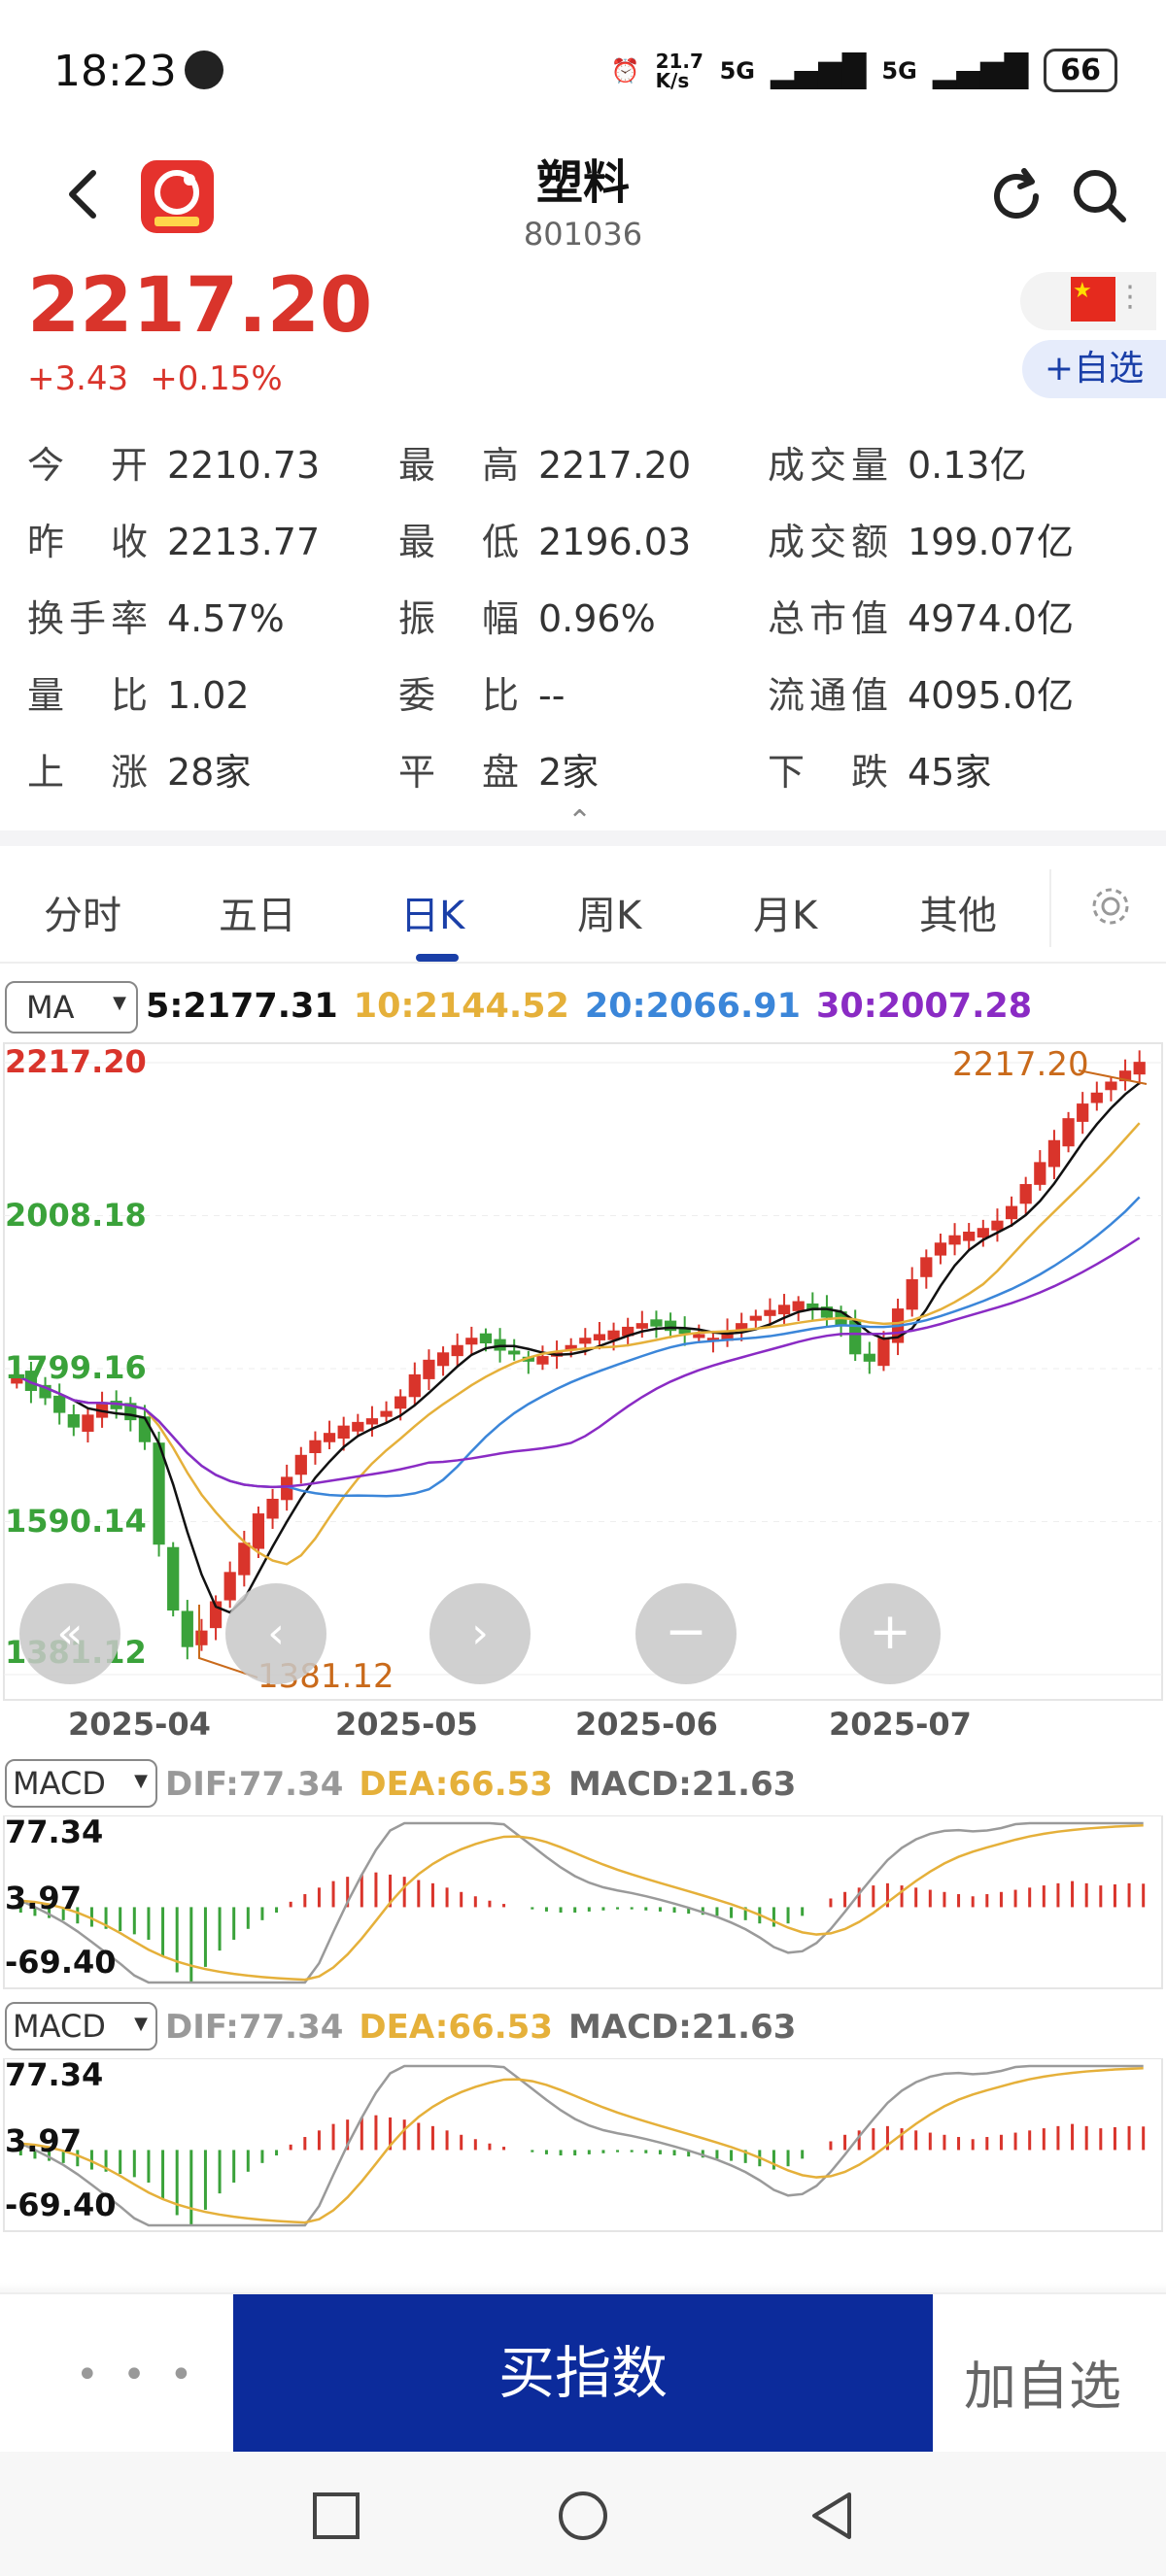 Image resolution: width=1166 pixels, height=2576 pixels. Describe the element at coordinates (458, 695) in the screenshot. I see `stat-label: 委比` at that location.